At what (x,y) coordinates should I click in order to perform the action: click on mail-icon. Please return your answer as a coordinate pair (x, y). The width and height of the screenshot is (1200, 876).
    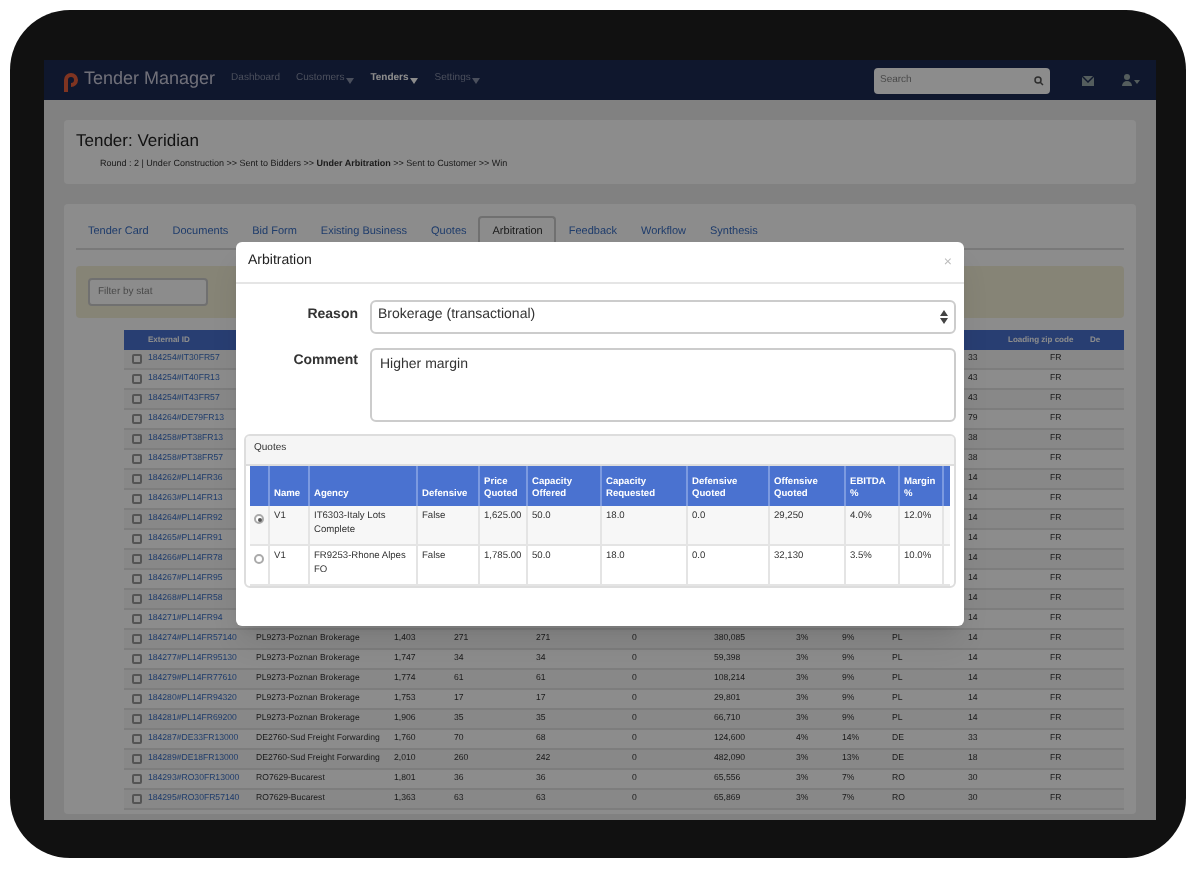
    Looking at the image, I should click on (1088, 80).